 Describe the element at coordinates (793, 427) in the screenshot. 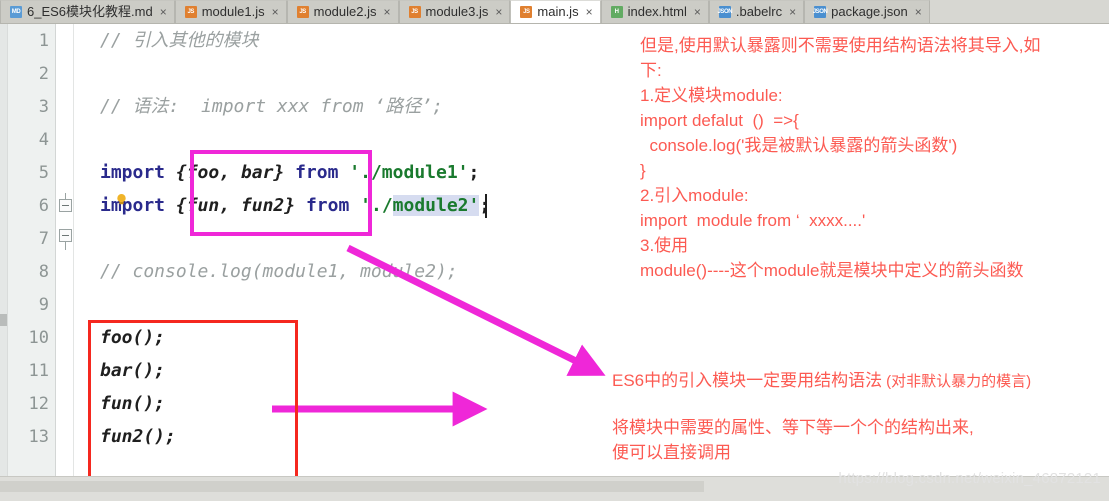

I see `annotation-bottom-line-1: 将模块中需要的属性、等下等一个个的结构出来,` at that location.